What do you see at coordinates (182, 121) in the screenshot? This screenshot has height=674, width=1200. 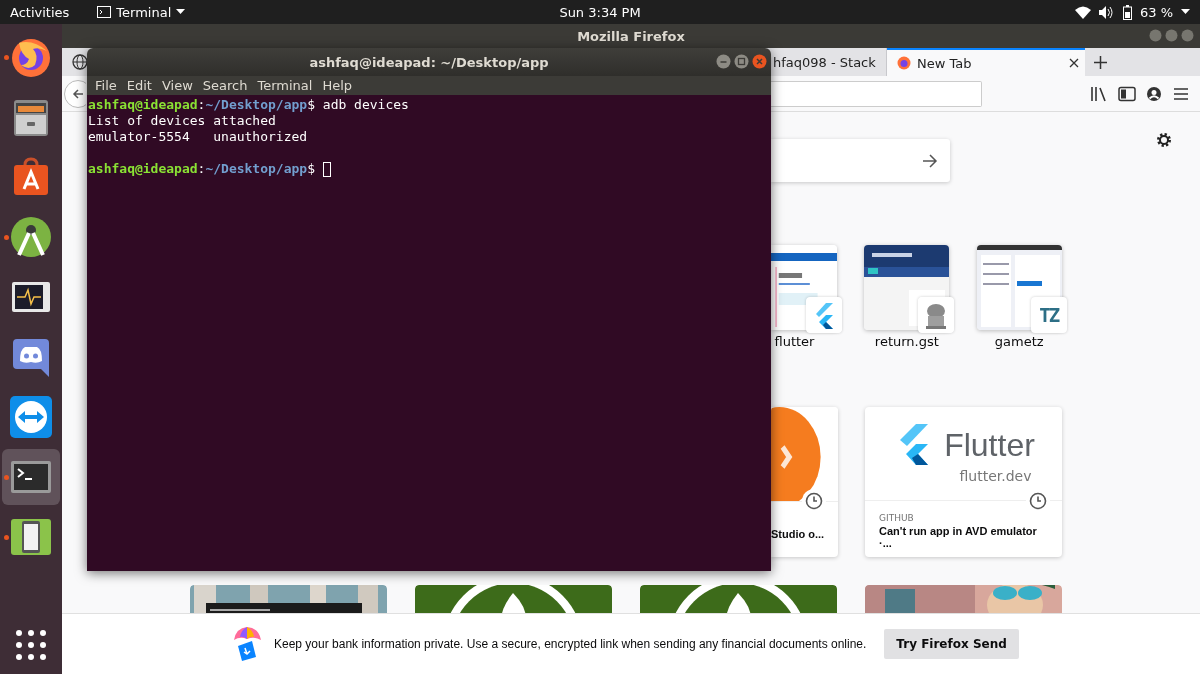 I see `terminal-line: List of devices attached` at bounding box center [182, 121].